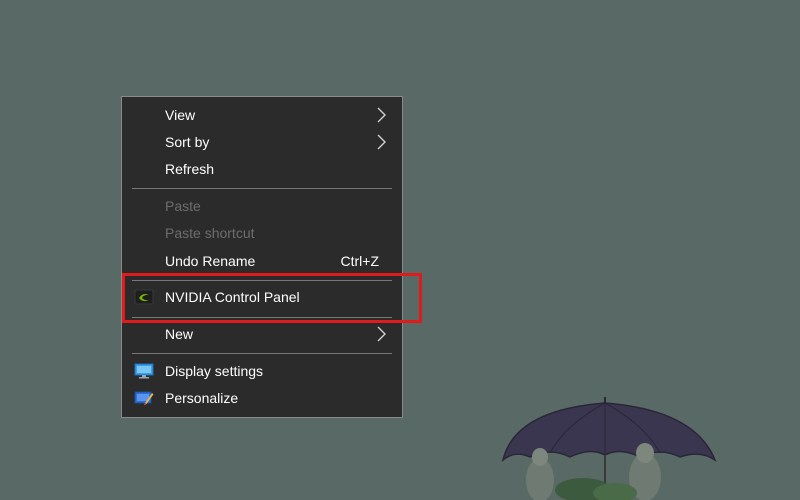  Describe the element at coordinates (180, 115) in the screenshot. I see `menu-item-view-label: View` at that location.